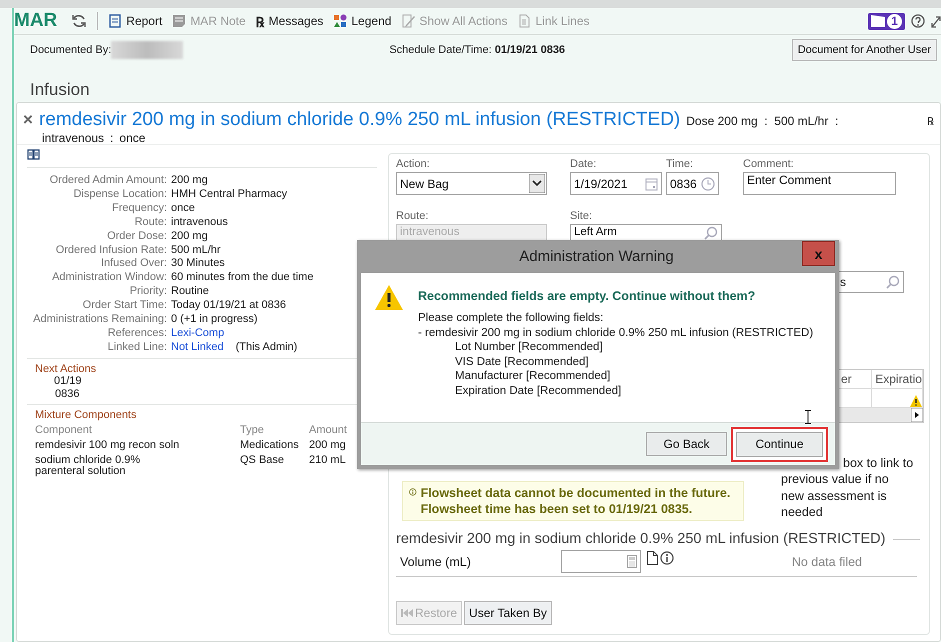 This screenshot has width=941, height=642. Describe the element at coordinates (533, 376) in the screenshot. I see `required-field-item: Manufacturer [Recommended]` at that location.